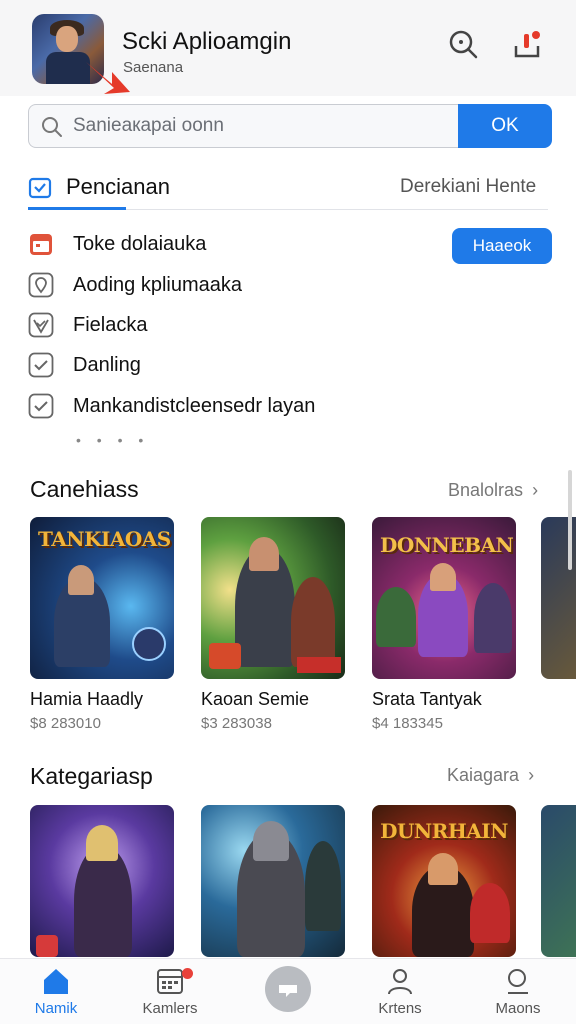  Describe the element at coordinates (102, 598) in the screenshot. I see `game-thumbnail: TANKIAOAS` at that location.